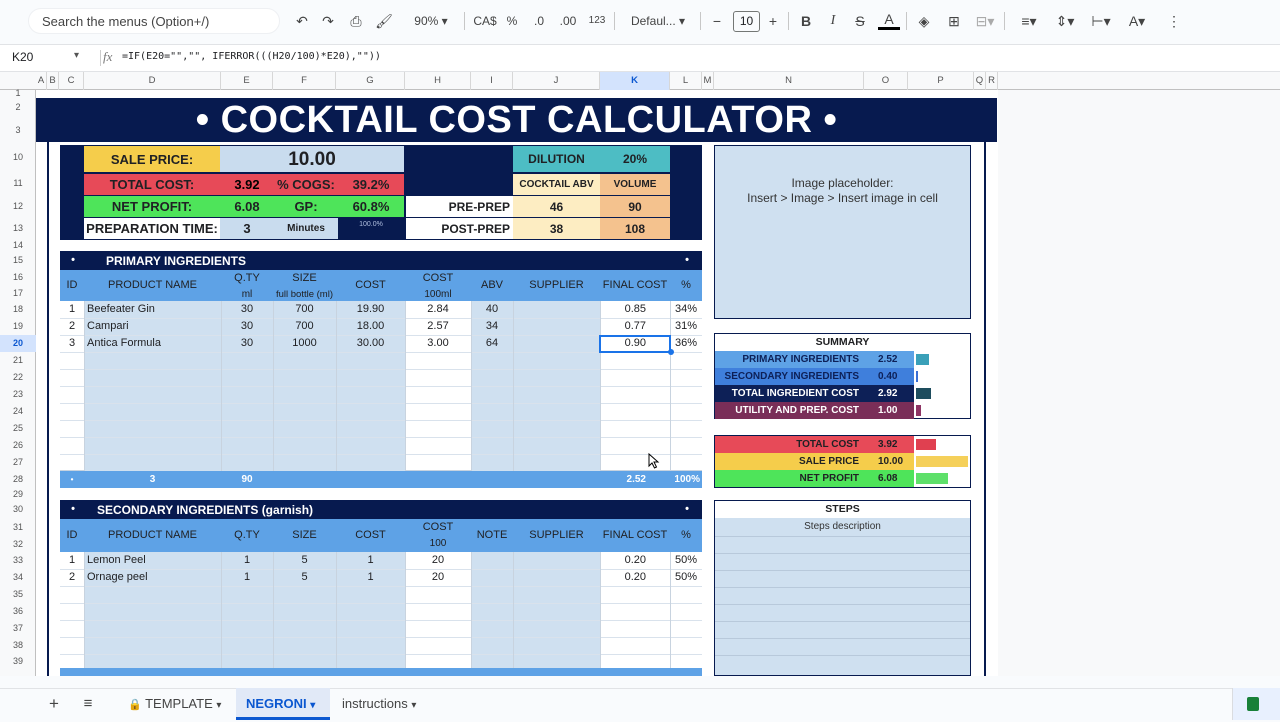  I want to click on primary-row-abv: 34, so click(492, 326).